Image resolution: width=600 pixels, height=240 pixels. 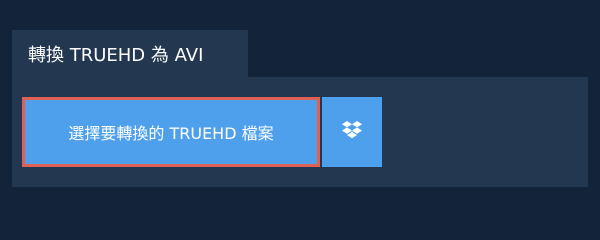 I want to click on converter-tab: 轉換 TRUEHD 為 AVI, so click(x=130, y=53).